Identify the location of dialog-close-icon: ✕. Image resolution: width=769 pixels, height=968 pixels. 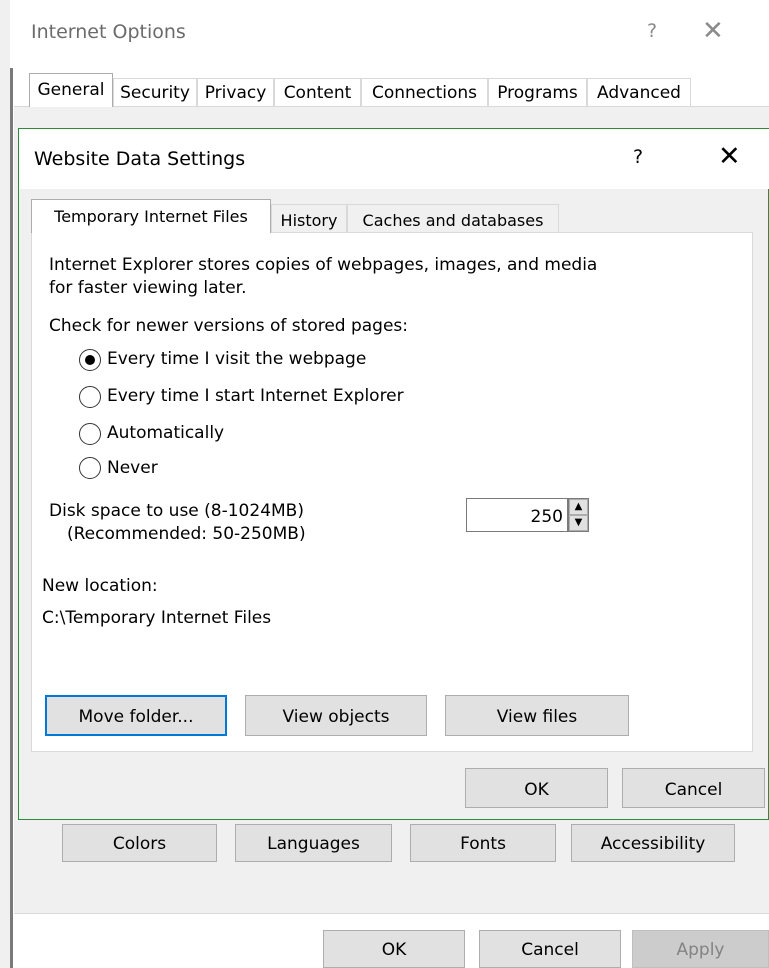
(729, 156).